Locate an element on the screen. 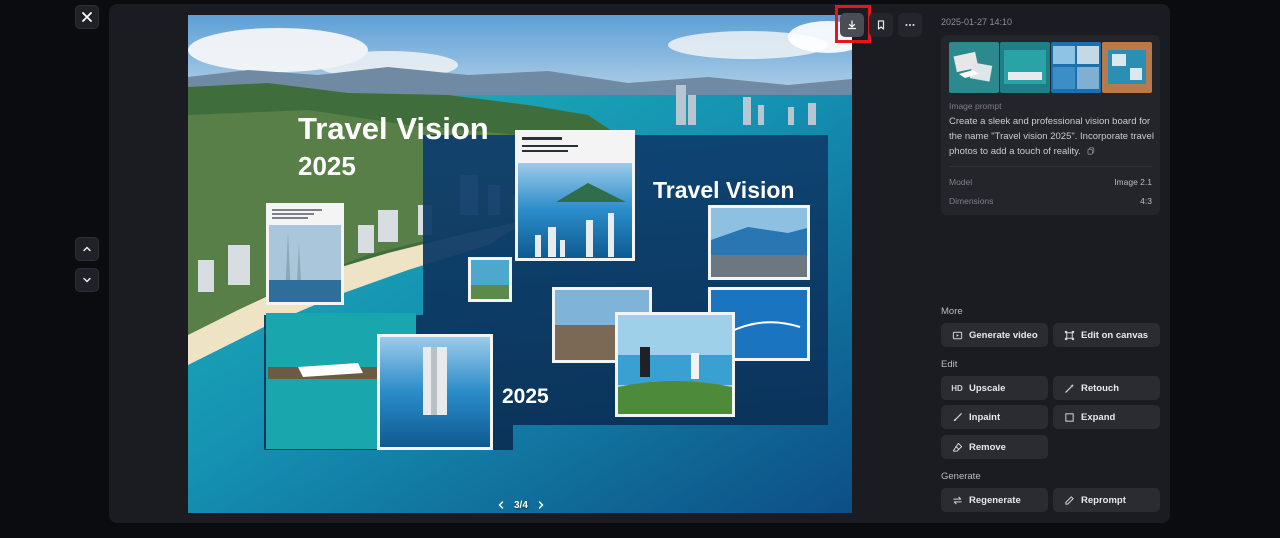 The width and height of the screenshot is (1280, 538). bookmark-button is located at coordinates (881, 25).